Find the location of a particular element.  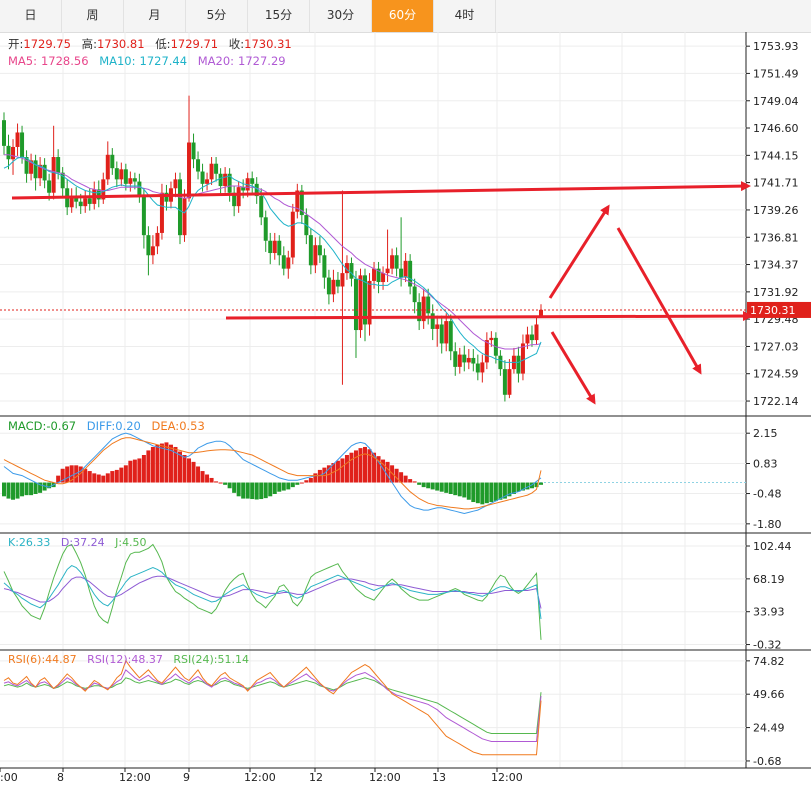

tab-3: 5分 is located at coordinates (217, 16).